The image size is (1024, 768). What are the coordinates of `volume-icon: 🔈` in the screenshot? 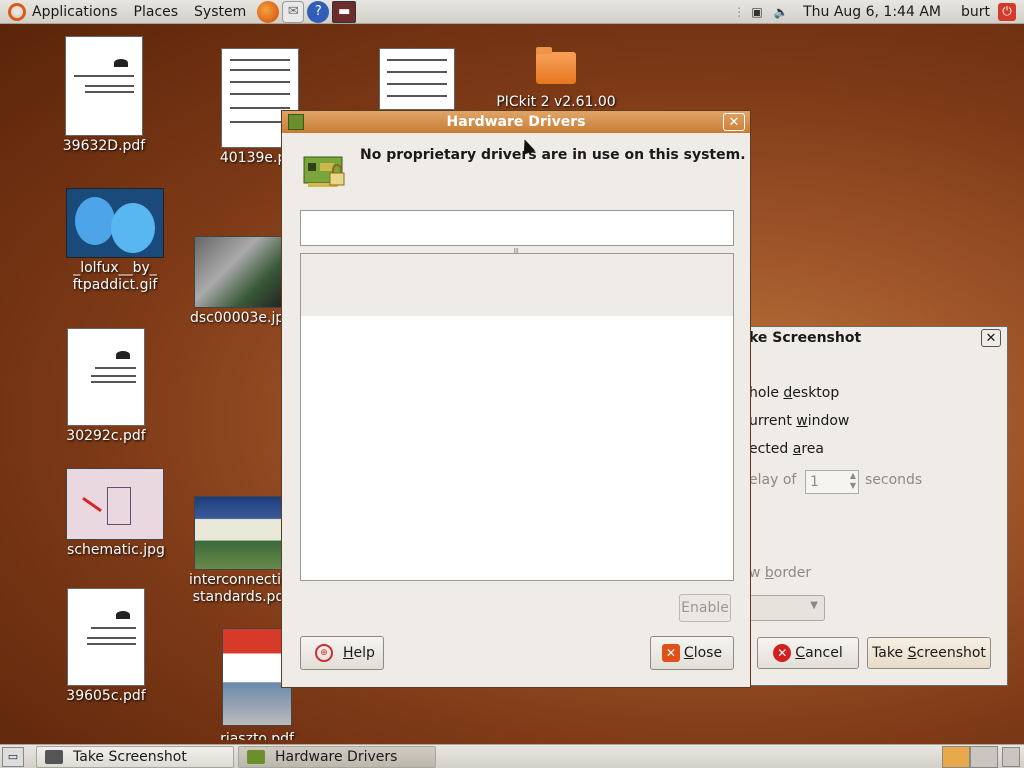 It's located at (781, 12).